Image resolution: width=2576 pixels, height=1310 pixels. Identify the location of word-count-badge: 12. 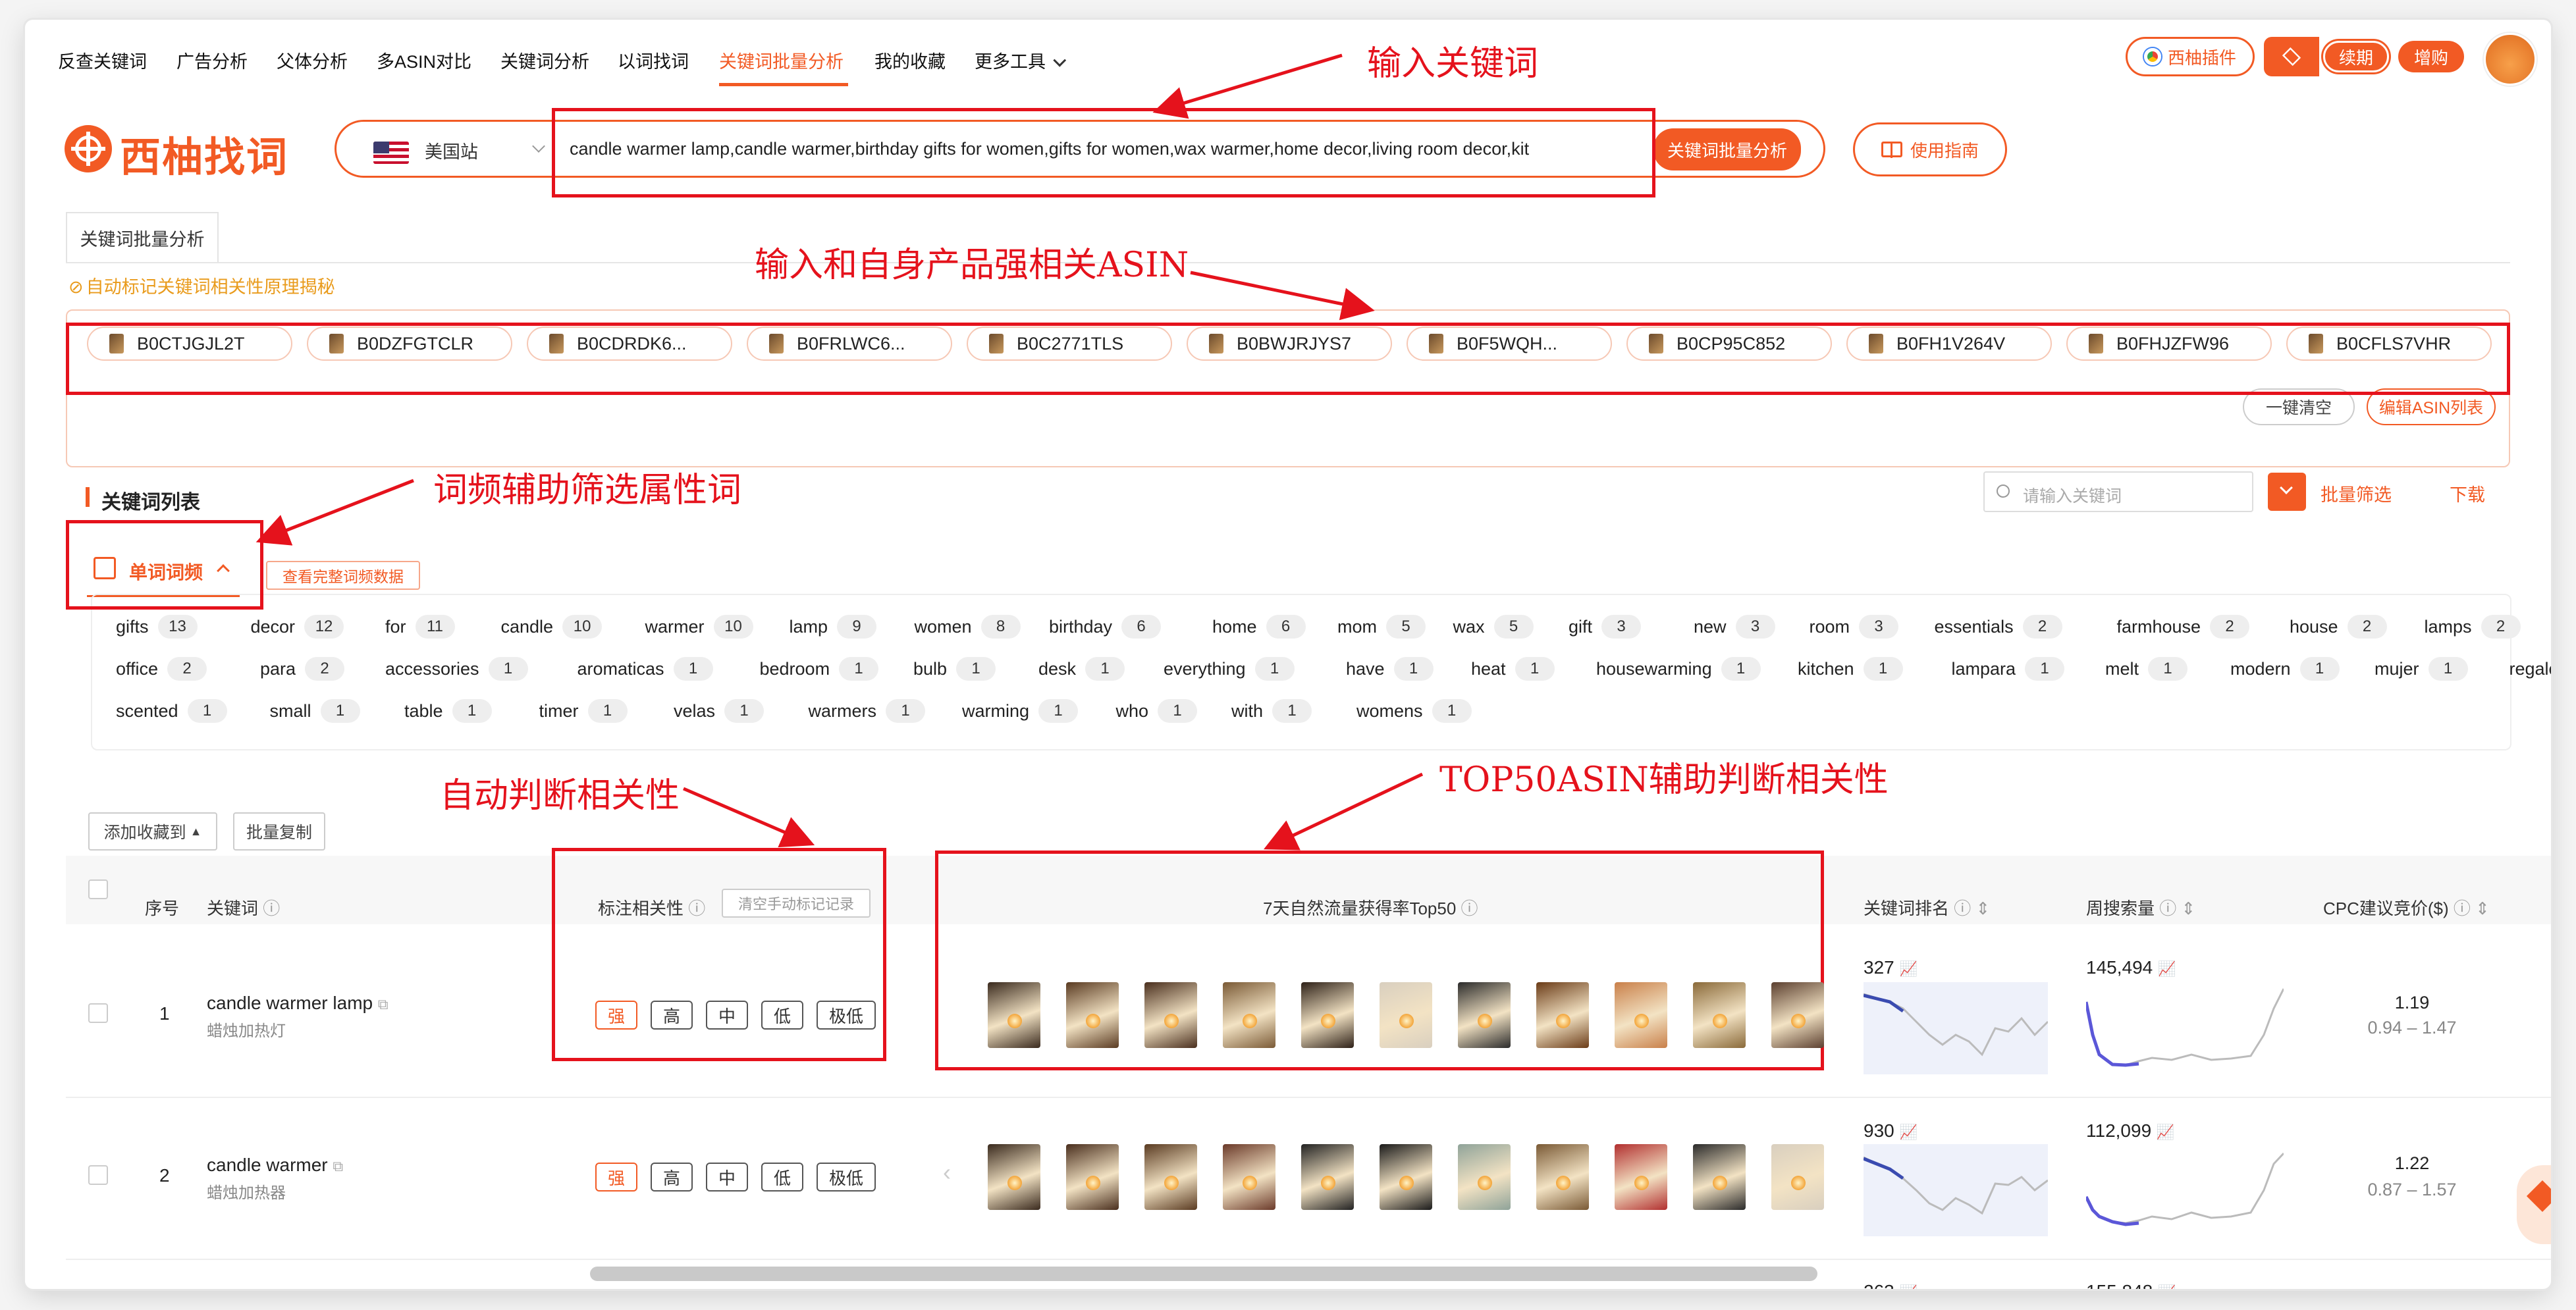
(324, 627).